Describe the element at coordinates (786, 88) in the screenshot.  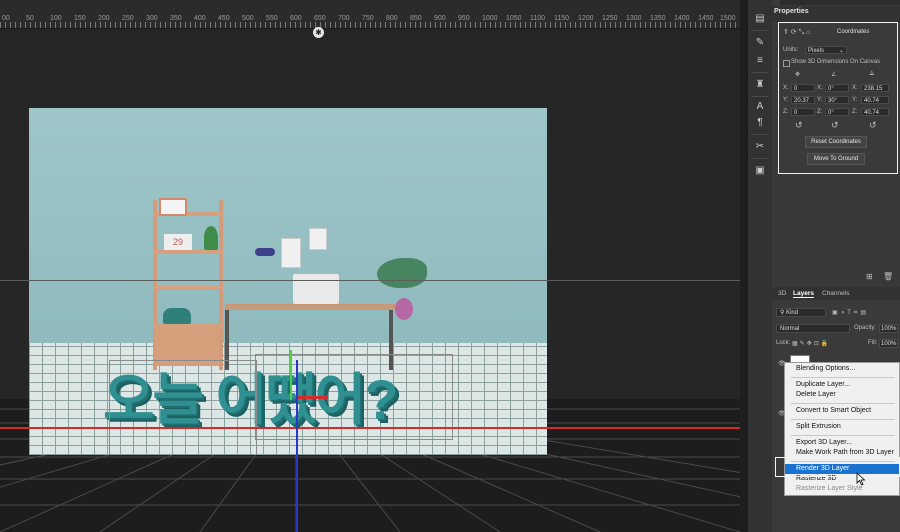
I see `pos-x-label: X:` at that location.